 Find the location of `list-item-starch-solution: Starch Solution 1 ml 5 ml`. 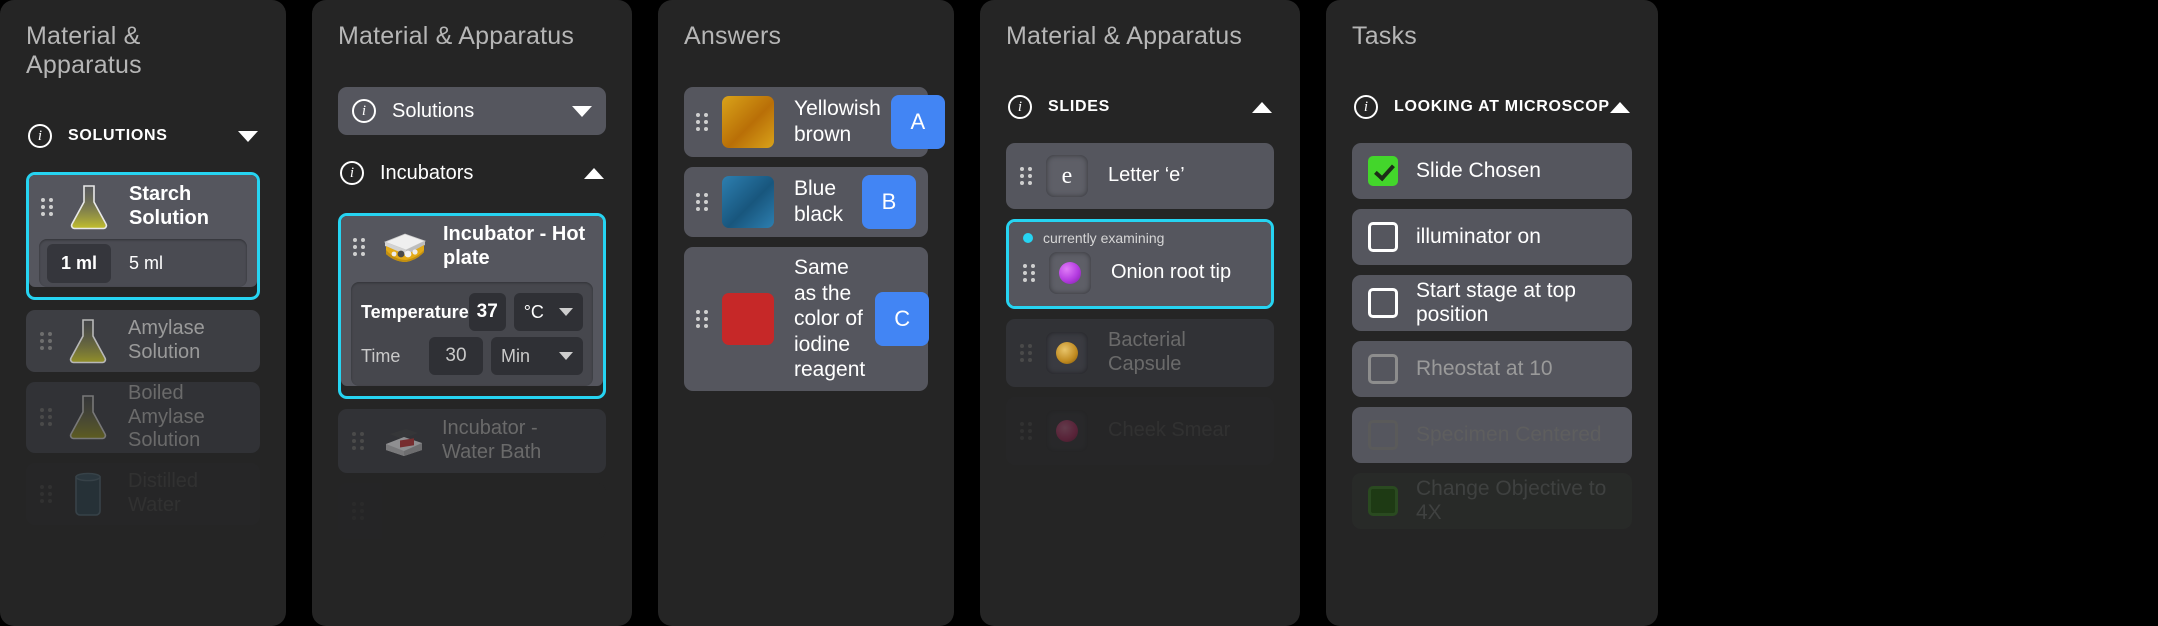

list-item-starch-solution: Starch Solution 1 ml 5 ml is located at coordinates (143, 236).